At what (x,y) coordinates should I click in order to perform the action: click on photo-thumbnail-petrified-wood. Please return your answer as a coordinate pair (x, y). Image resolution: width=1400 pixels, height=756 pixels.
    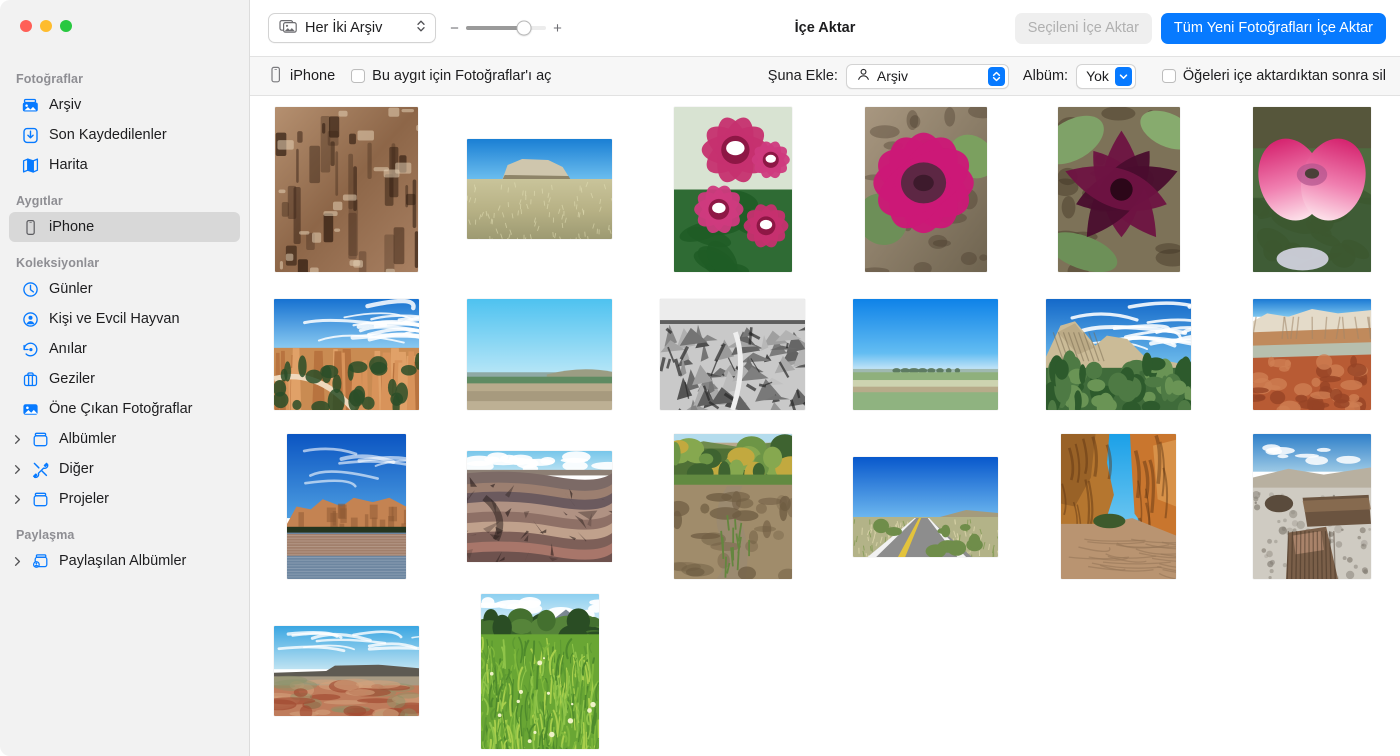
    Looking at the image, I should click on (1311, 506).